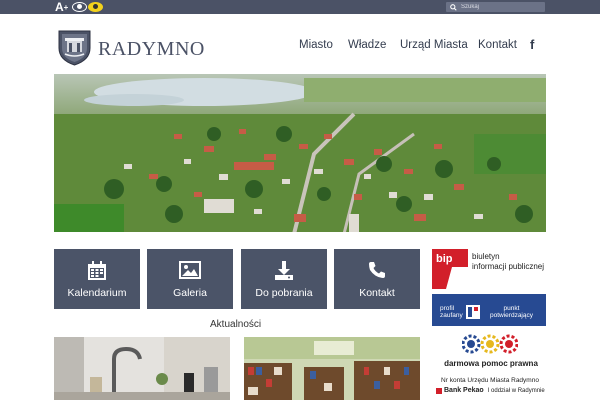 This screenshot has height=400, width=600. What do you see at coordinates (473, 312) in the screenshot?
I see `profil-logo-icon` at bounding box center [473, 312].